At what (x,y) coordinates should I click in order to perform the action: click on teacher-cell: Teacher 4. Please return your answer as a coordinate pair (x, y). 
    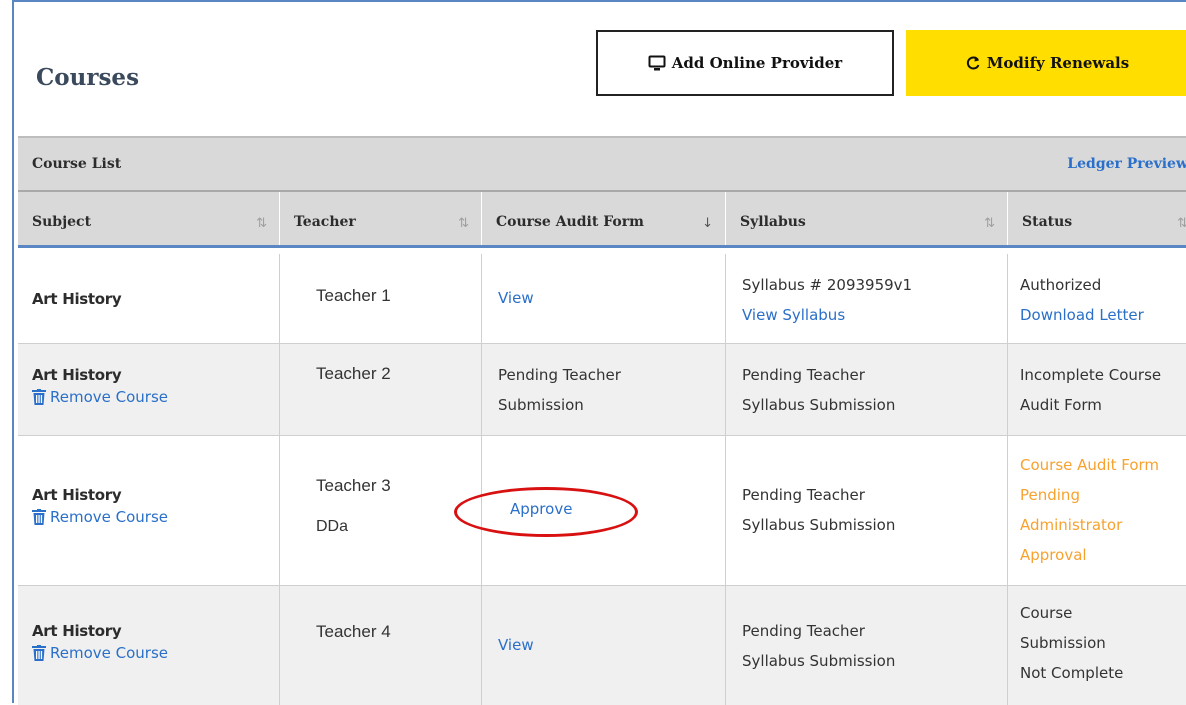
    Looking at the image, I should click on (381, 645).